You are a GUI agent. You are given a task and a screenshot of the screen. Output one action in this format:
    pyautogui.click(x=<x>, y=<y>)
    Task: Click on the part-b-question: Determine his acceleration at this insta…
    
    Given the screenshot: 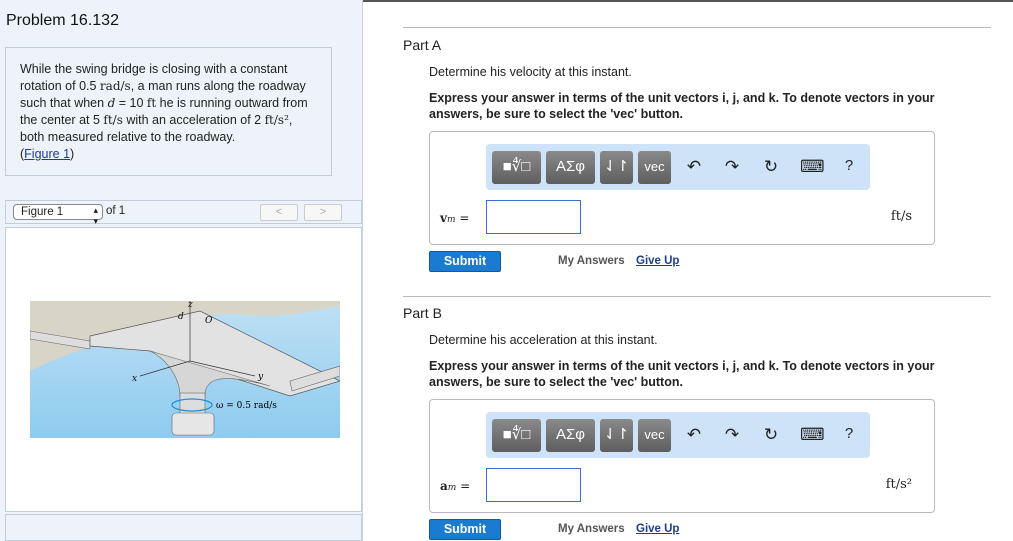 What is the action you would take?
    pyautogui.click(x=543, y=340)
    